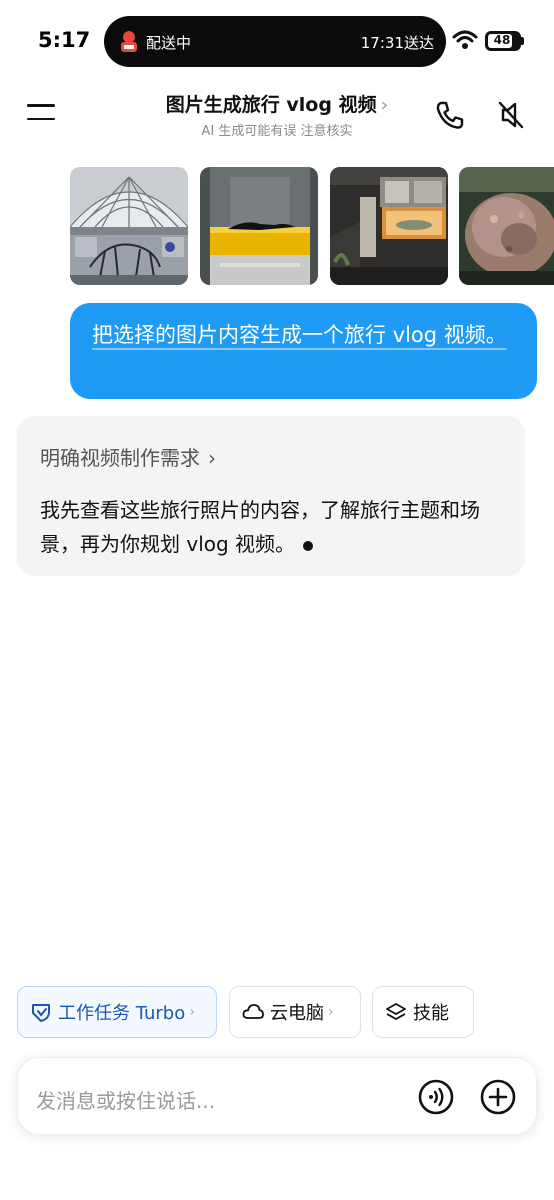 Image resolution: width=554 pixels, height=1200 pixels. Describe the element at coordinates (450, 115) in the screenshot. I see `phone-icon` at that location.